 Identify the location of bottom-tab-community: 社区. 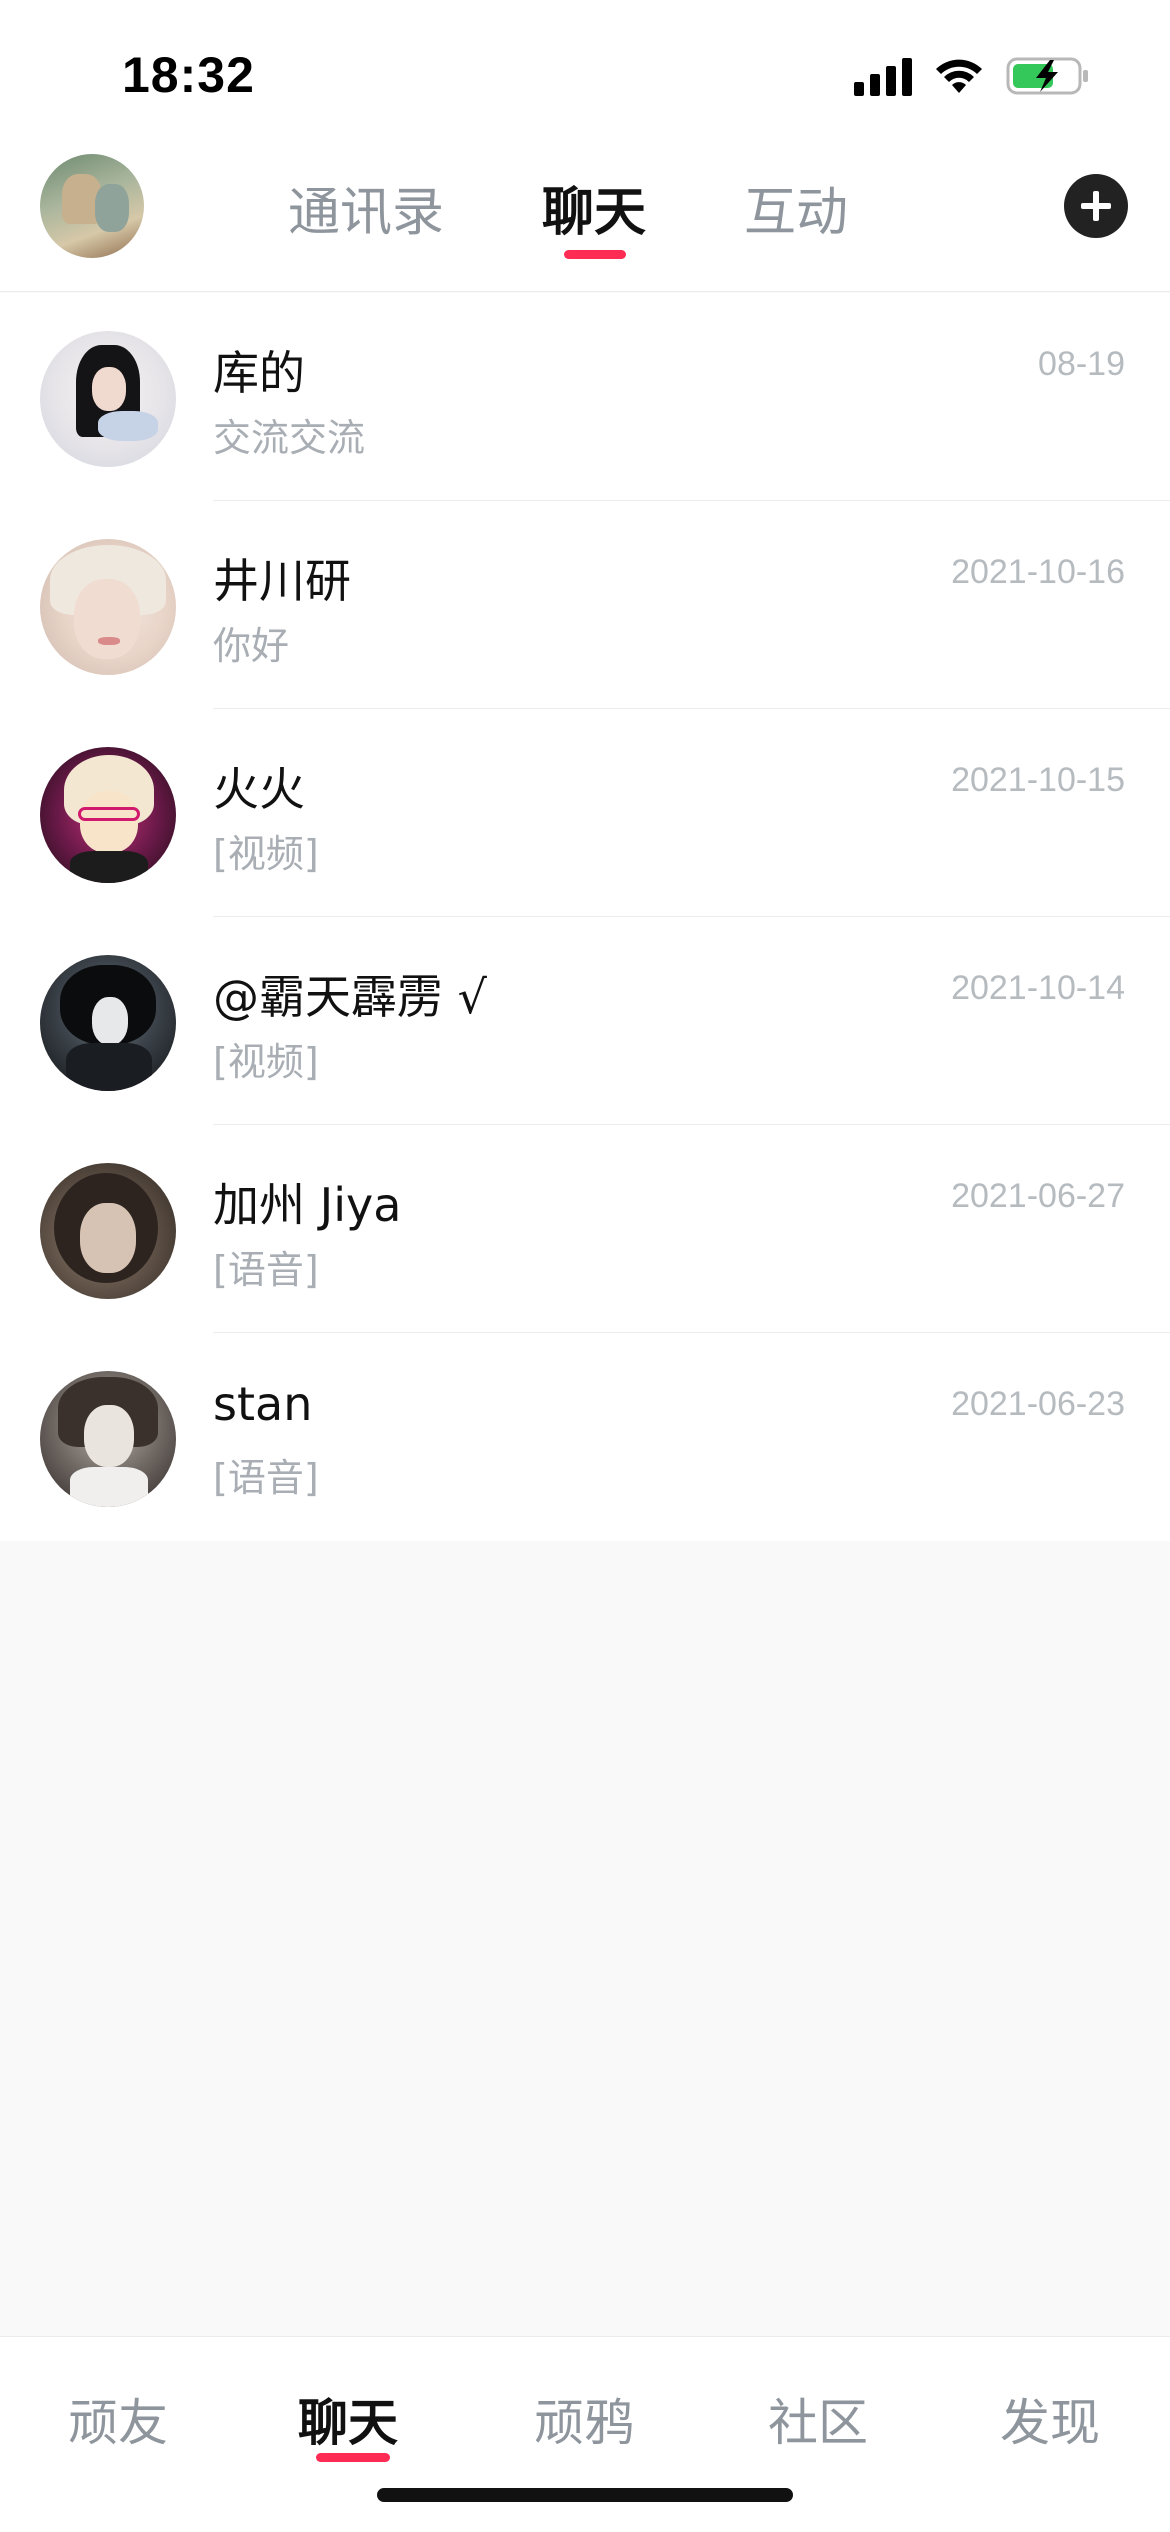
(818, 2419).